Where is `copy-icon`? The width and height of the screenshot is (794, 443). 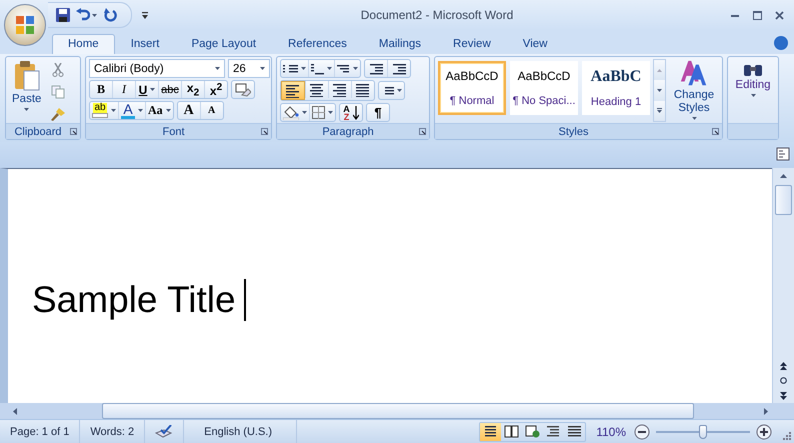
copy-icon is located at coordinates (58, 91).